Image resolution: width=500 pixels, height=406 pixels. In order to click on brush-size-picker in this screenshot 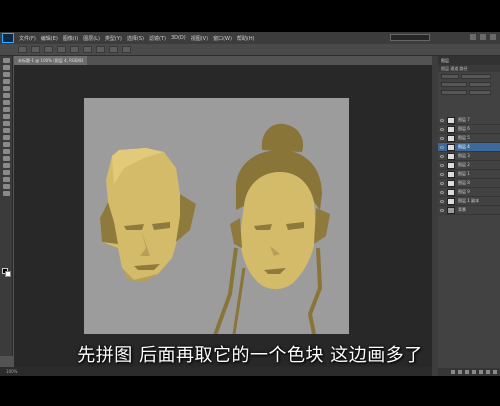, I will do `click(35, 49)`.